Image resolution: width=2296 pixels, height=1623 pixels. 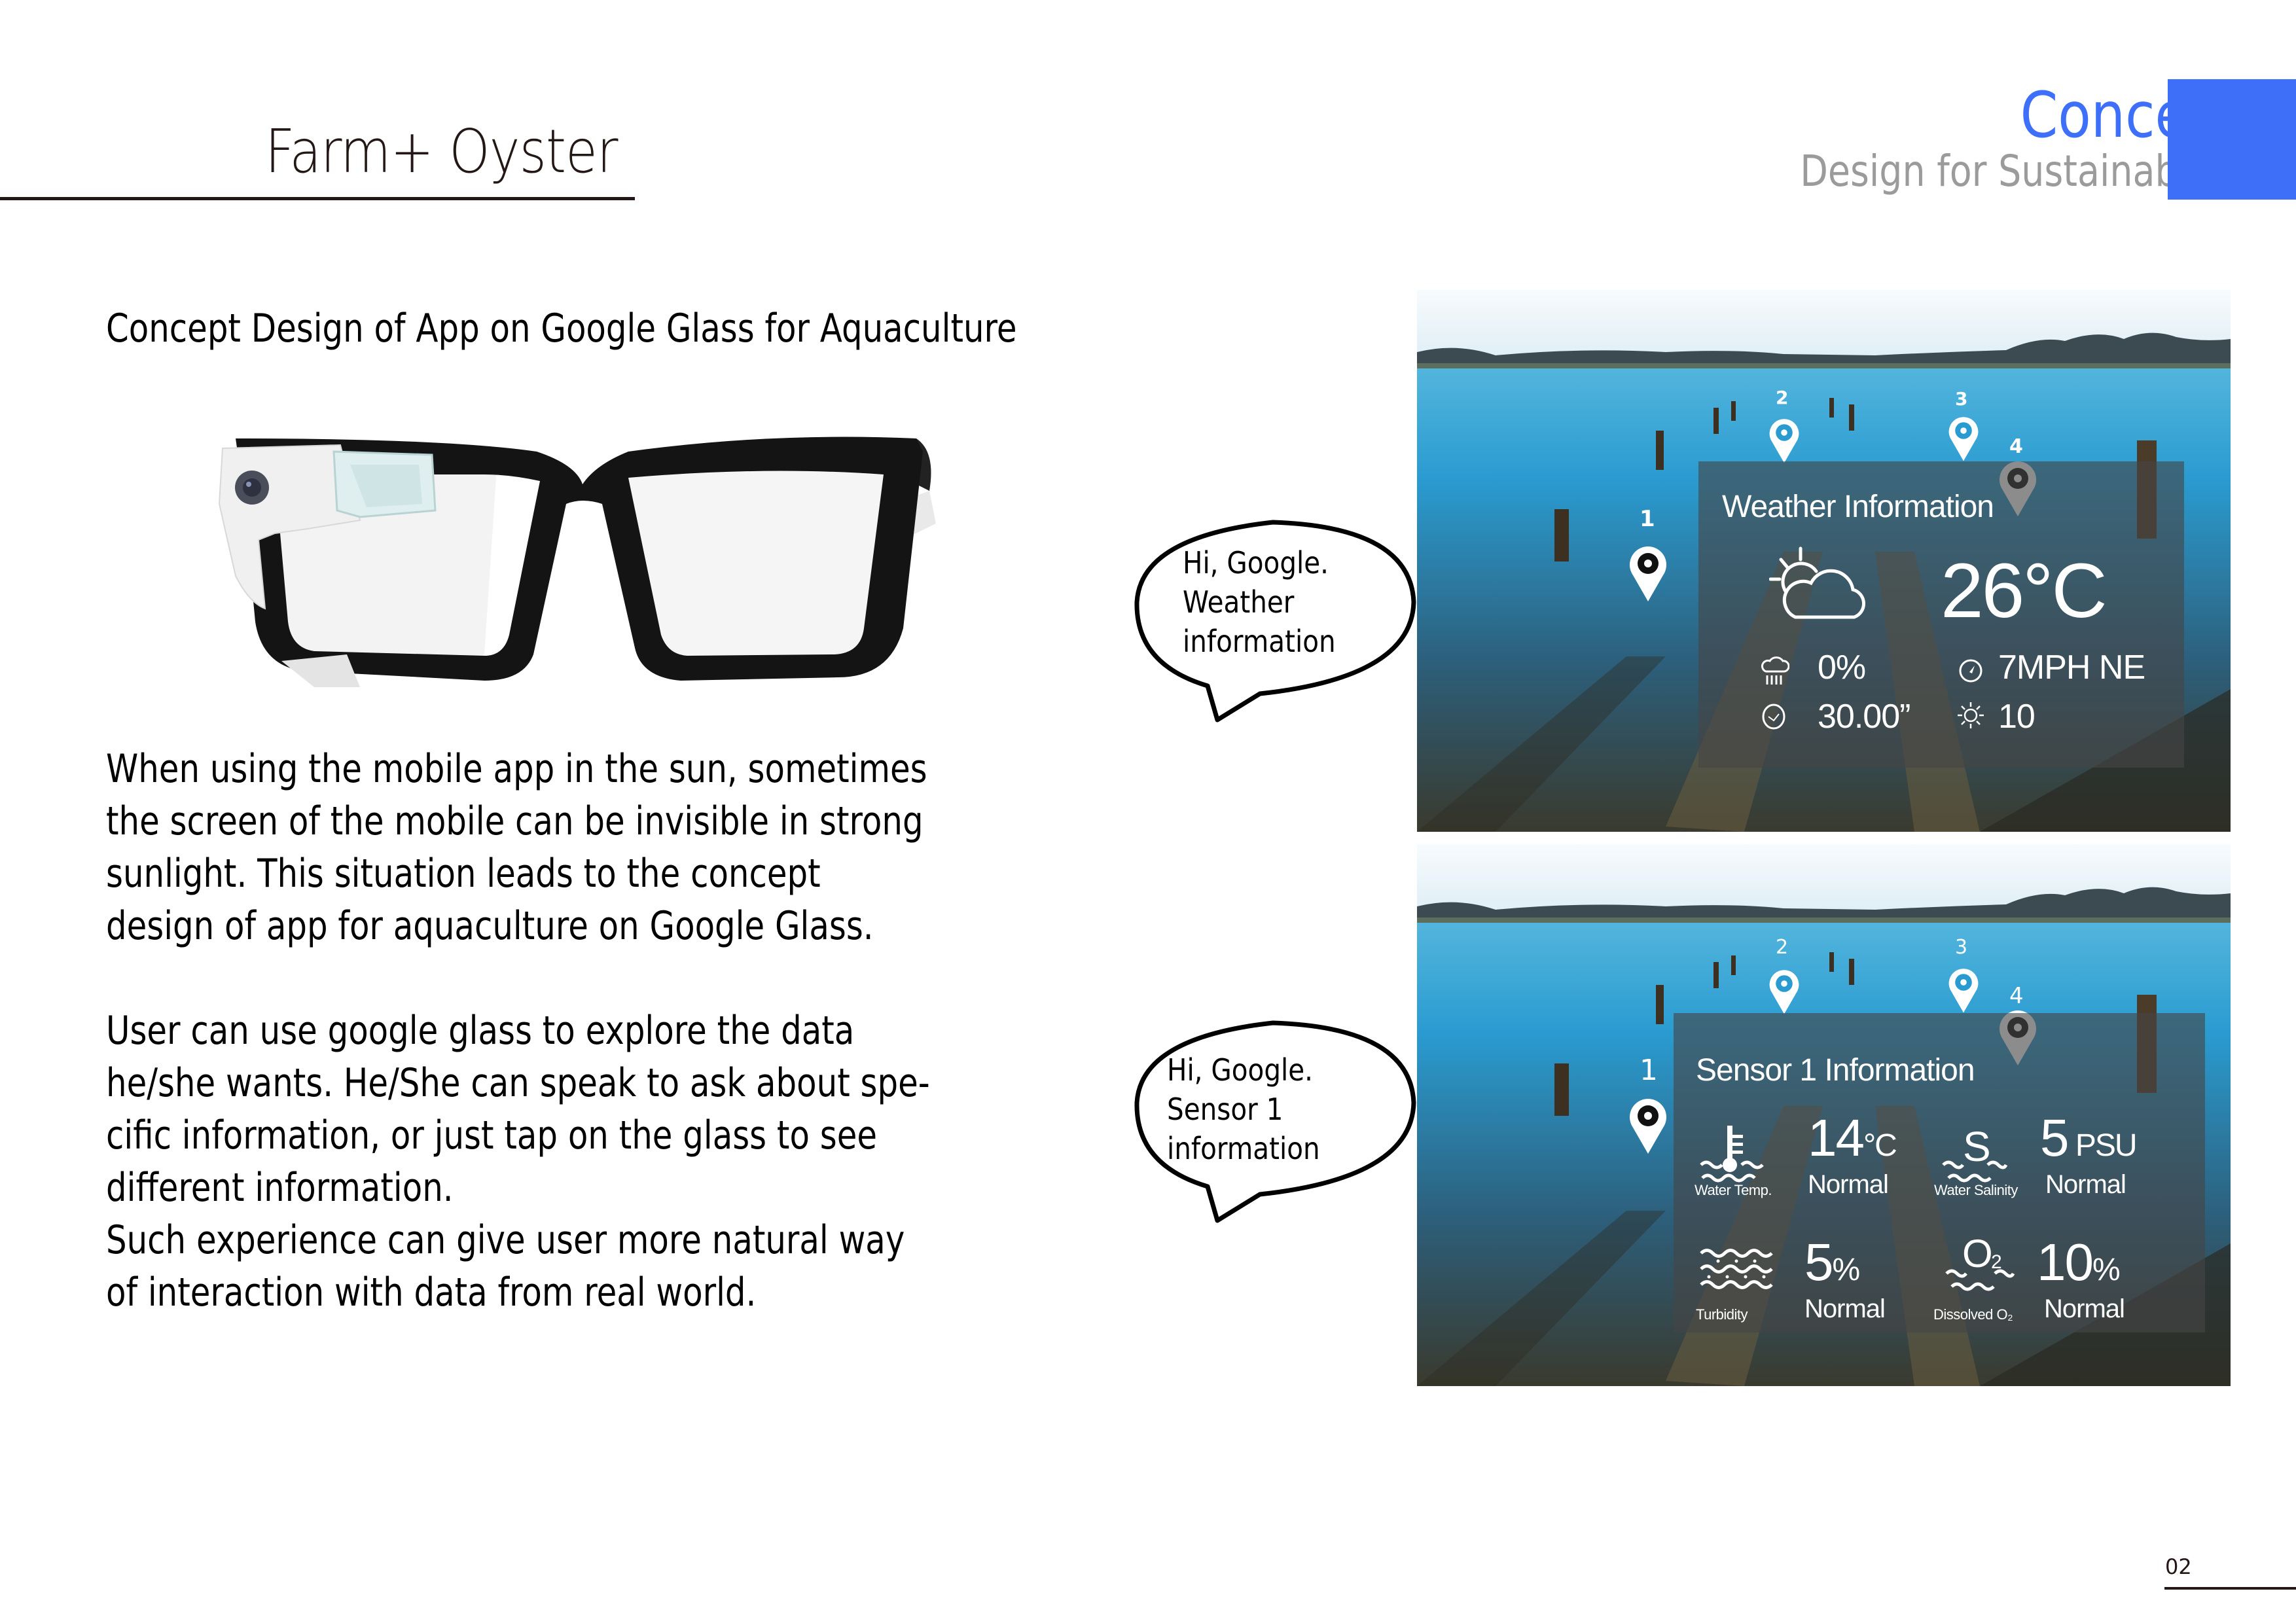 What do you see at coordinates (1976, 1190) in the screenshot?
I see `metric-label: Water Salinity` at bounding box center [1976, 1190].